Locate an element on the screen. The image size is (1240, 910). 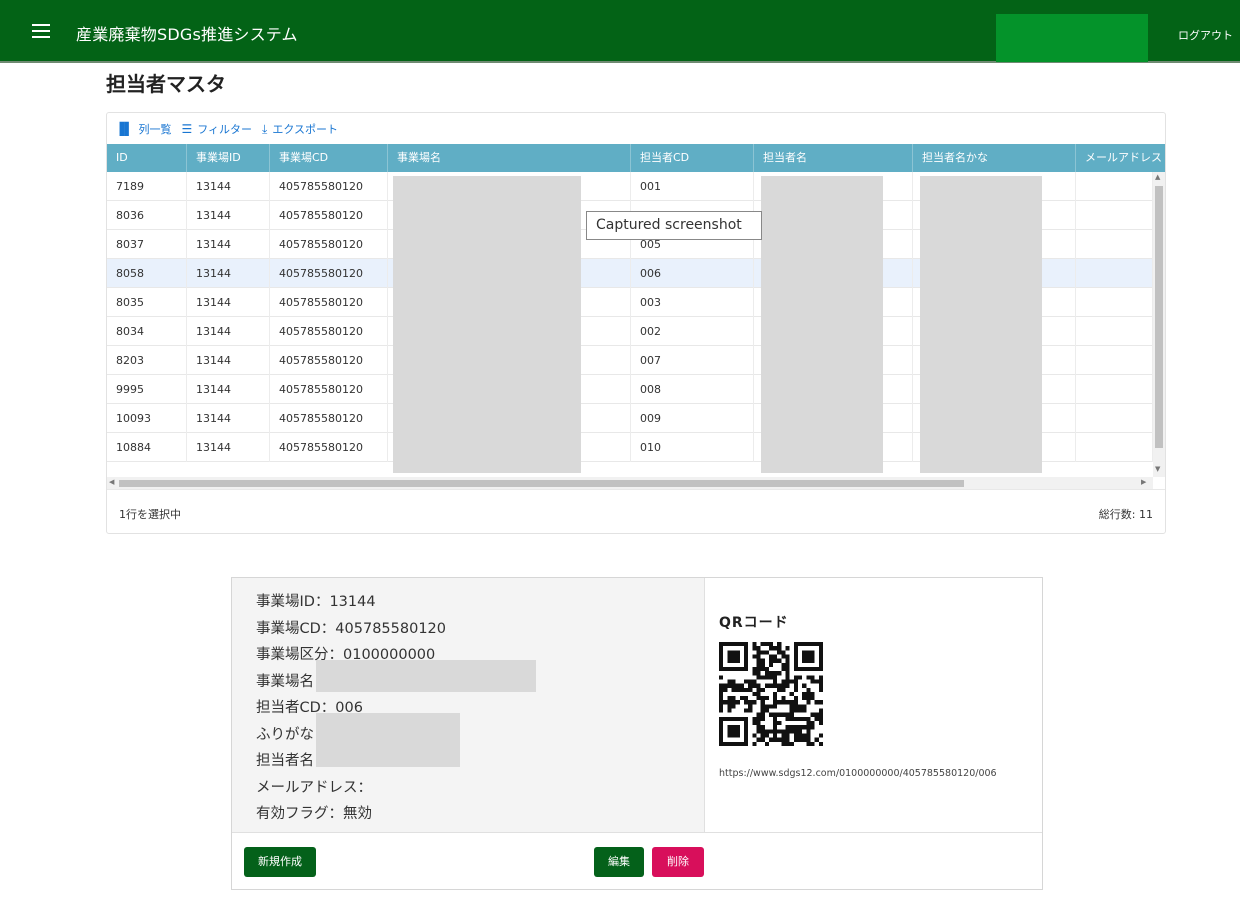
new-button: 新規作成 is located at coordinates (280, 862).